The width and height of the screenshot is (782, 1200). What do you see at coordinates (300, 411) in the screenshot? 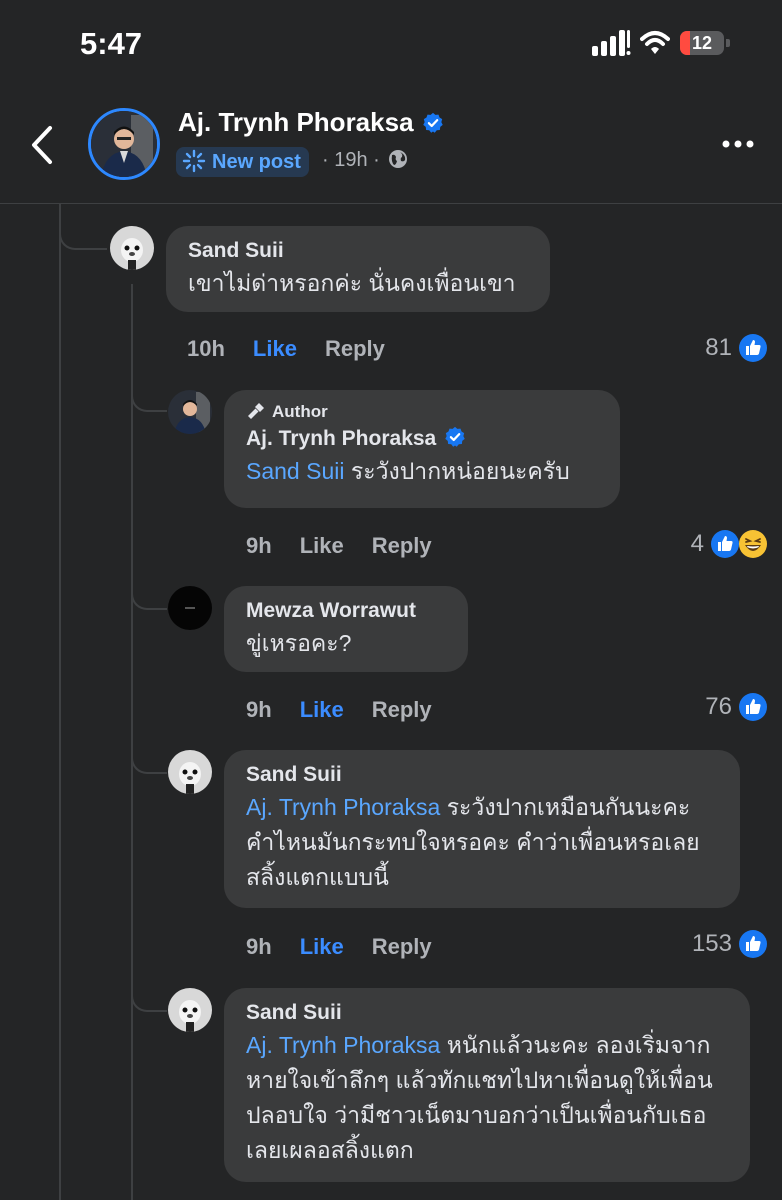
I see `author-tag-label: Author` at bounding box center [300, 411].